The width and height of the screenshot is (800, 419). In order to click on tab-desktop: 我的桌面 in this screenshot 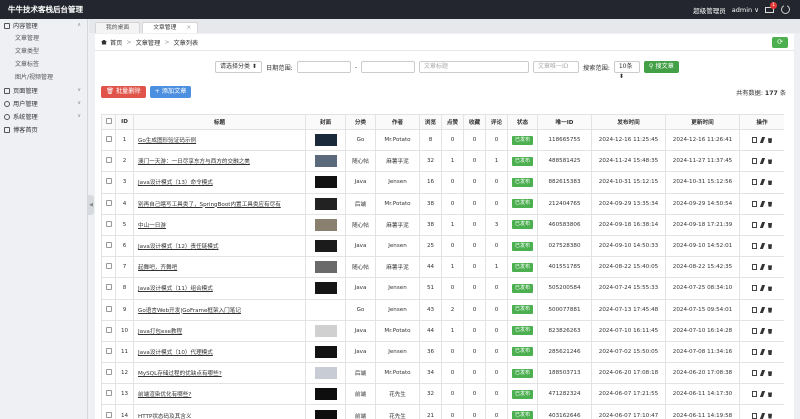, I will do `click(118, 27)`.